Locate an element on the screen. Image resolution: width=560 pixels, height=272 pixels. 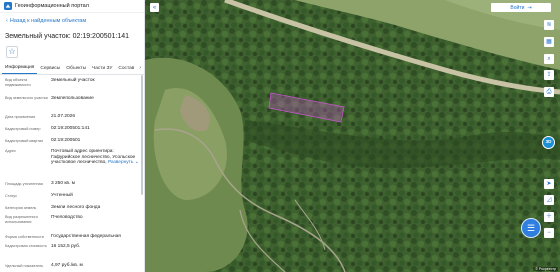
tabs-scroll-right-icon: › is located at coordinates (140, 68).